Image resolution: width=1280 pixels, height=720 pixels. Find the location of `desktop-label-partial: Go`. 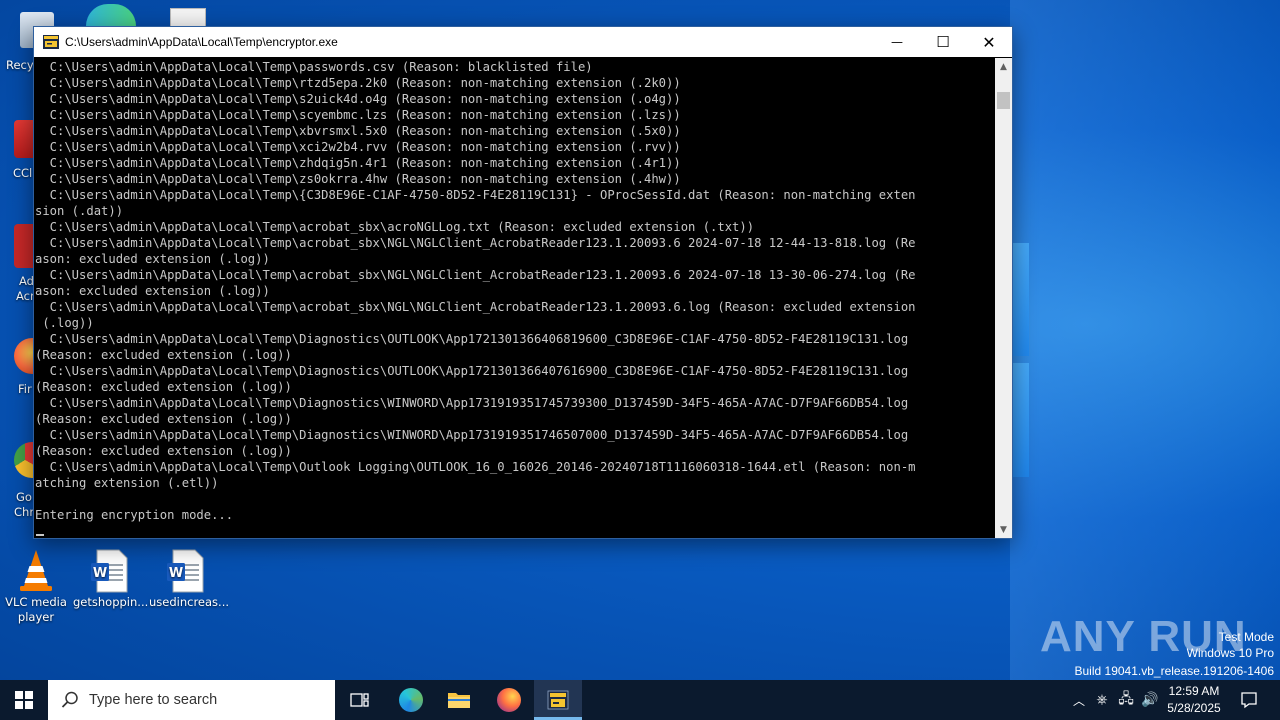

desktop-label-partial: Go is located at coordinates (24, 497).